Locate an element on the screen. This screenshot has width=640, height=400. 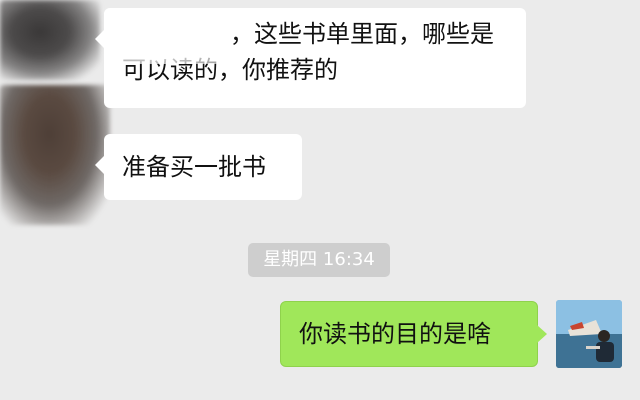
timestamp-badge: 星期四 16:34 is located at coordinates (319, 260).